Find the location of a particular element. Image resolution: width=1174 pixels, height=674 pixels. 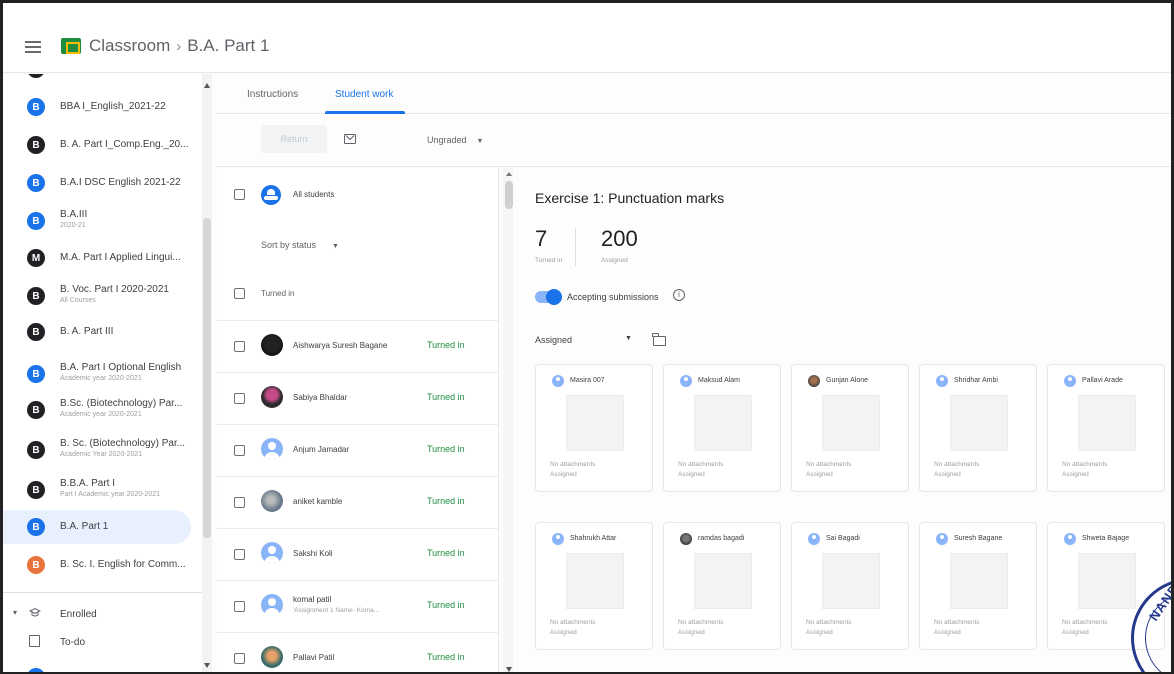

sidebar-item-class: B B.A.I DSC English 2021-22 is located at coordinates (103, 183).